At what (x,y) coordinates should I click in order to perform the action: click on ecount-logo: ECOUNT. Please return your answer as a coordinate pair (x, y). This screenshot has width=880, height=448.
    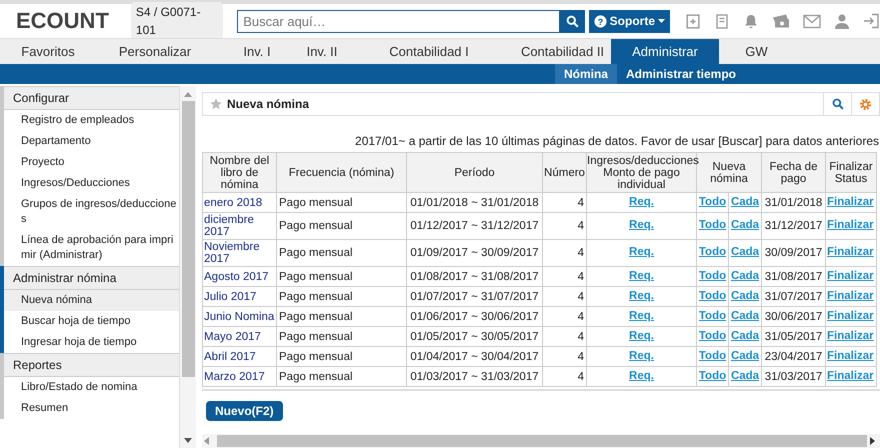
    Looking at the image, I should click on (62, 21).